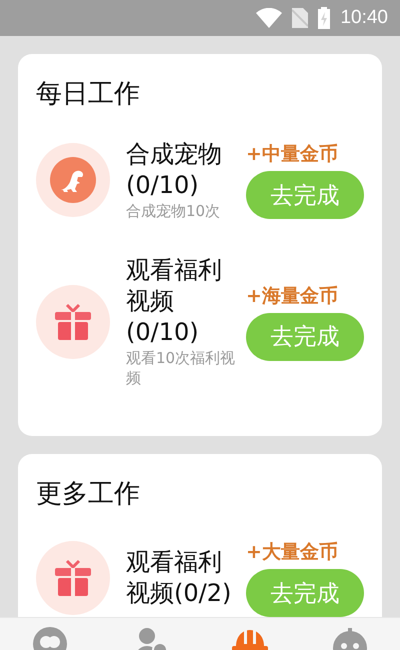 This screenshot has width=400, height=650. I want to click on status-time: 10:40, so click(364, 18).